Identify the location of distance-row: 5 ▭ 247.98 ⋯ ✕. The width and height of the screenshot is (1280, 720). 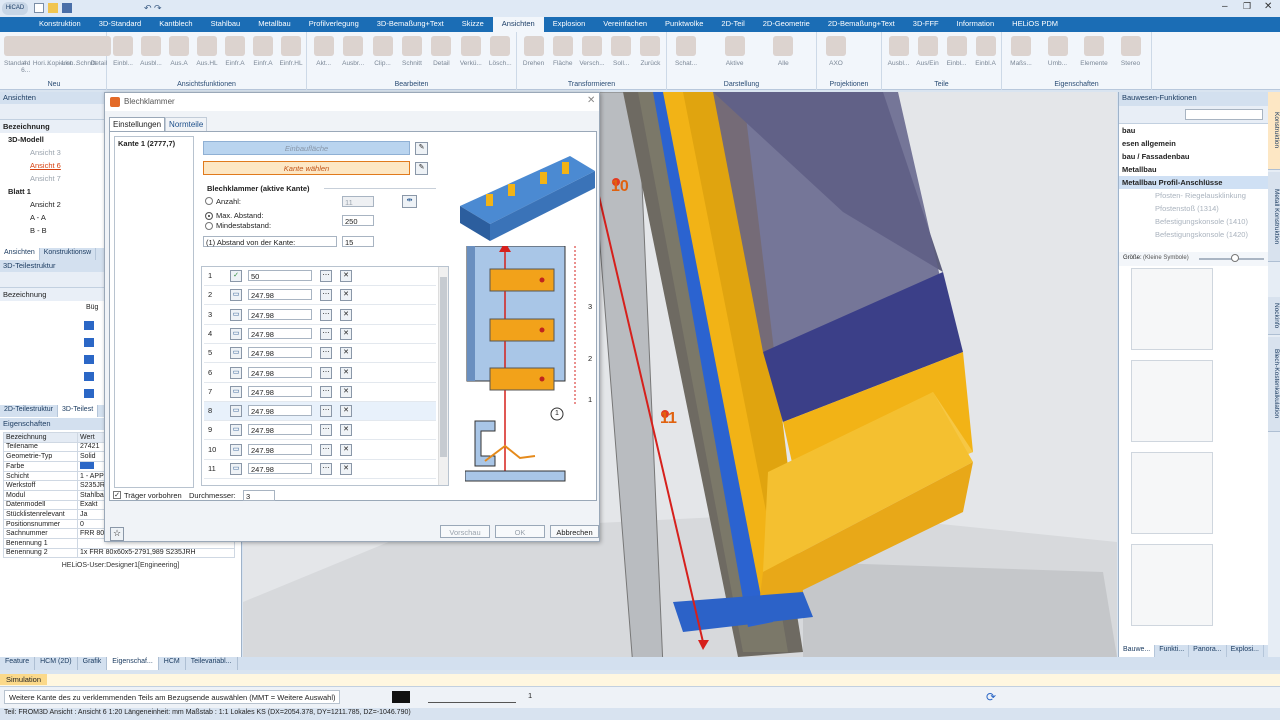
(320, 354).